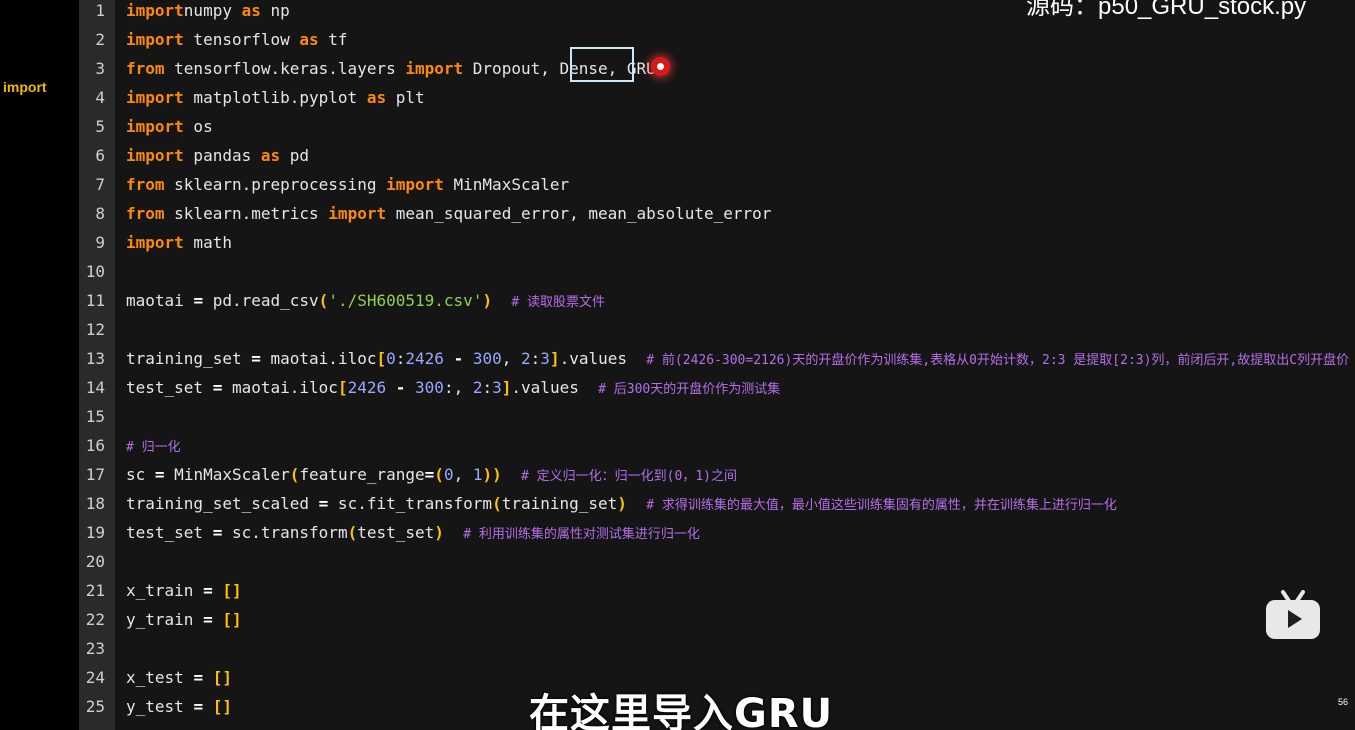 This screenshot has height=730, width=1355. I want to click on keyword-token: from, so click(145, 68).